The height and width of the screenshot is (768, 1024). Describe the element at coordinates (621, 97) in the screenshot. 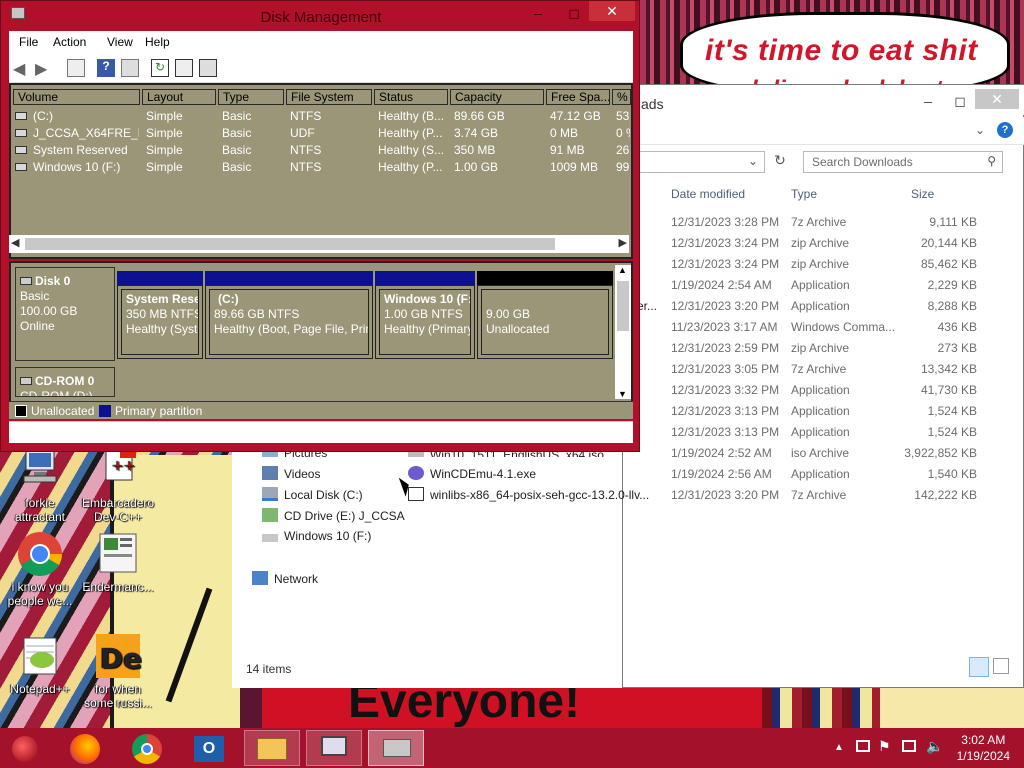

I see `column-percent-free: % F` at that location.